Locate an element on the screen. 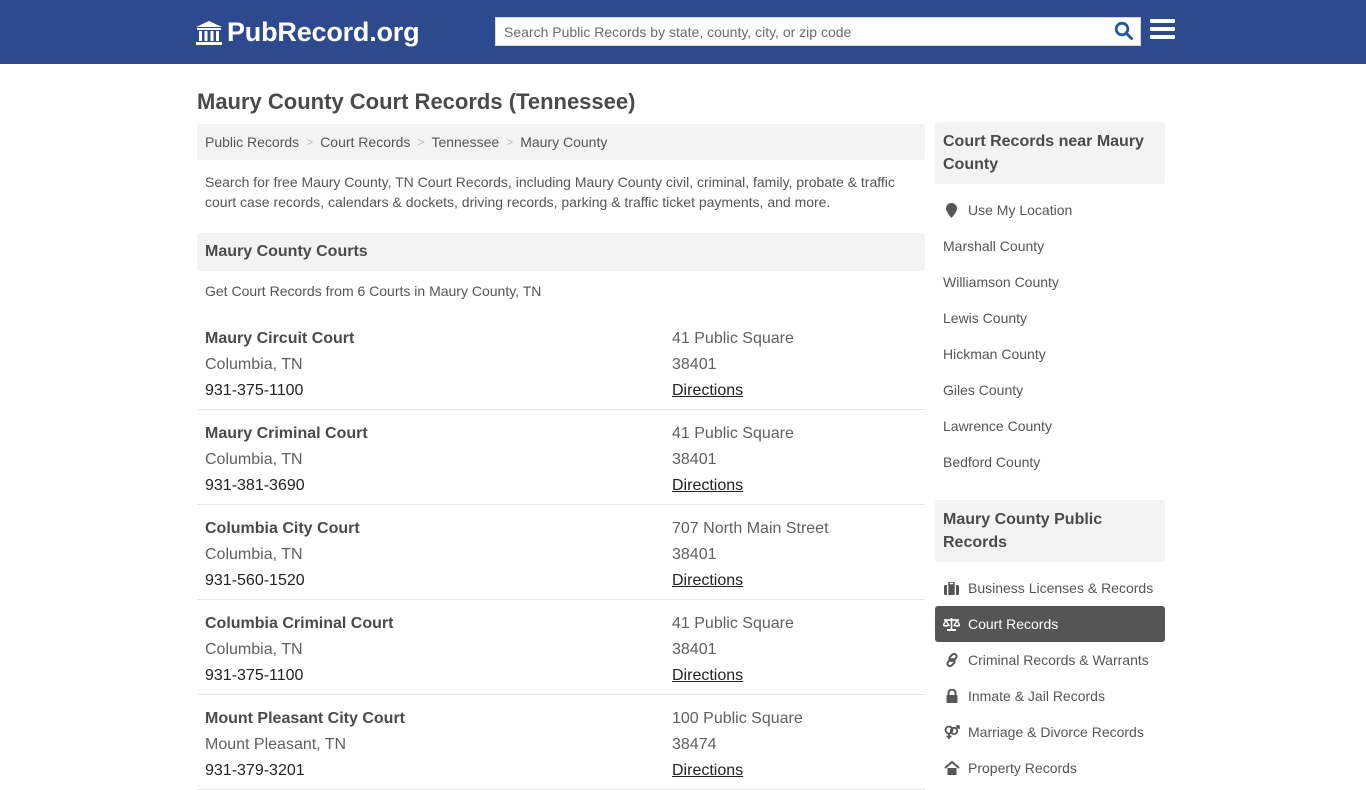 The width and height of the screenshot is (1366, 790). nearby-county-link: Marshall County is located at coordinates (1050, 246).